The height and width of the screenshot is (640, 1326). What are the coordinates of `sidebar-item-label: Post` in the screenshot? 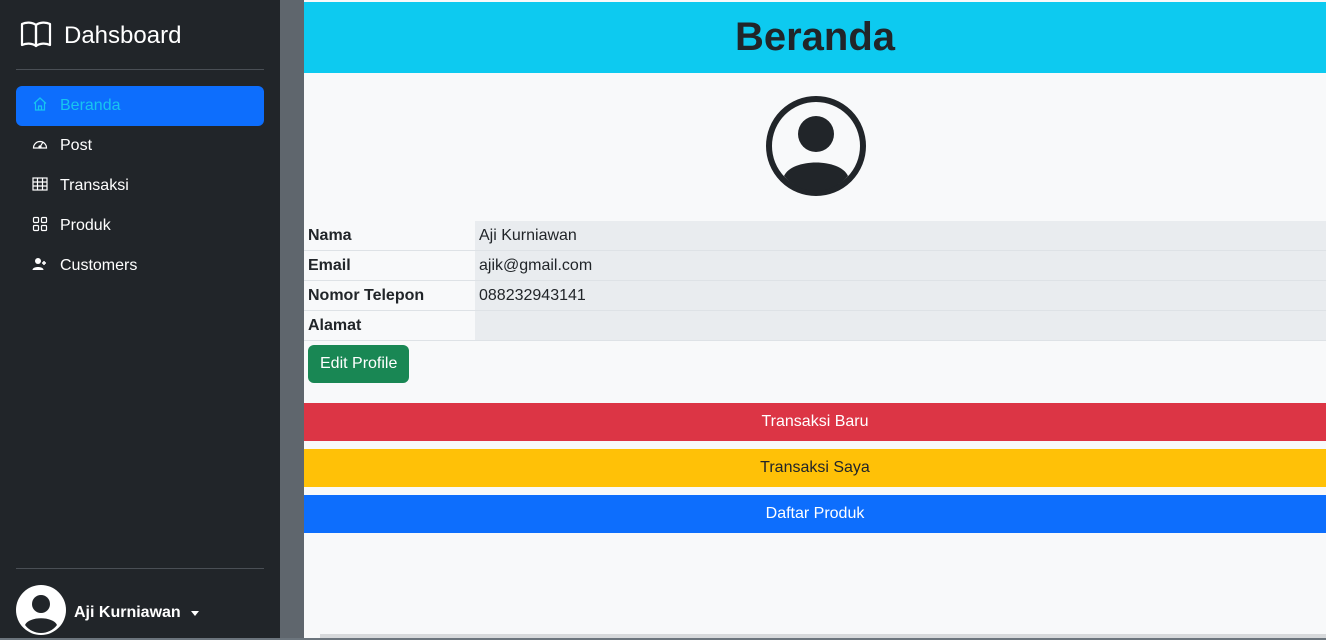 It's located at (76, 145).